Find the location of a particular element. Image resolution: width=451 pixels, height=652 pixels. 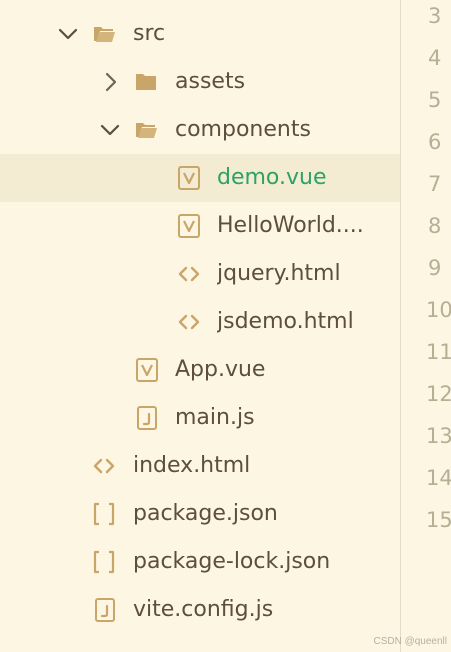

line-number: 5 is located at coordinates (435, 100).